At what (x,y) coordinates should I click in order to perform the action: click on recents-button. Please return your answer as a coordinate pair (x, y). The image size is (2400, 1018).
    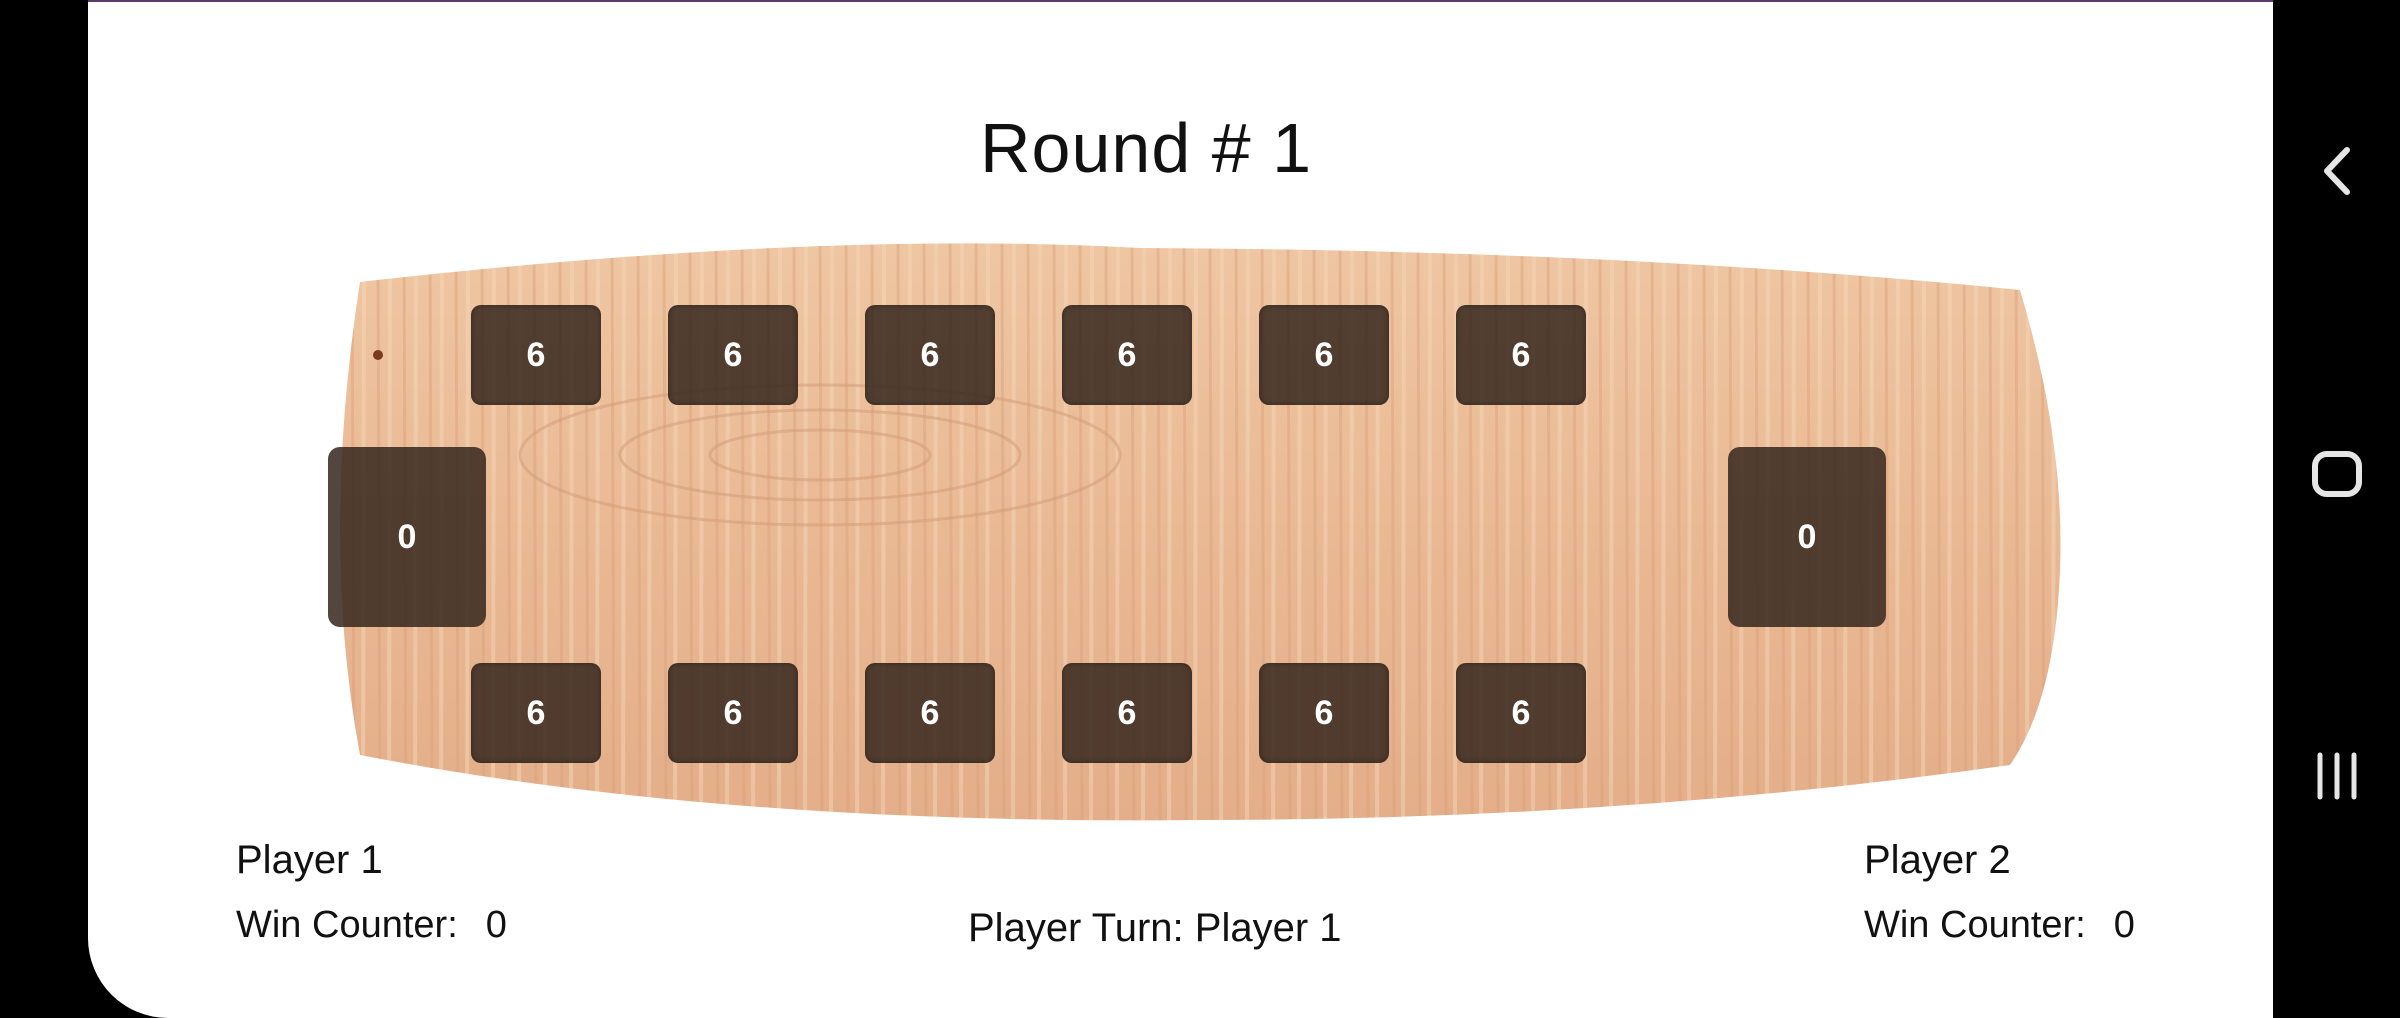
    Looking at the image, I should click on (2337, 776).